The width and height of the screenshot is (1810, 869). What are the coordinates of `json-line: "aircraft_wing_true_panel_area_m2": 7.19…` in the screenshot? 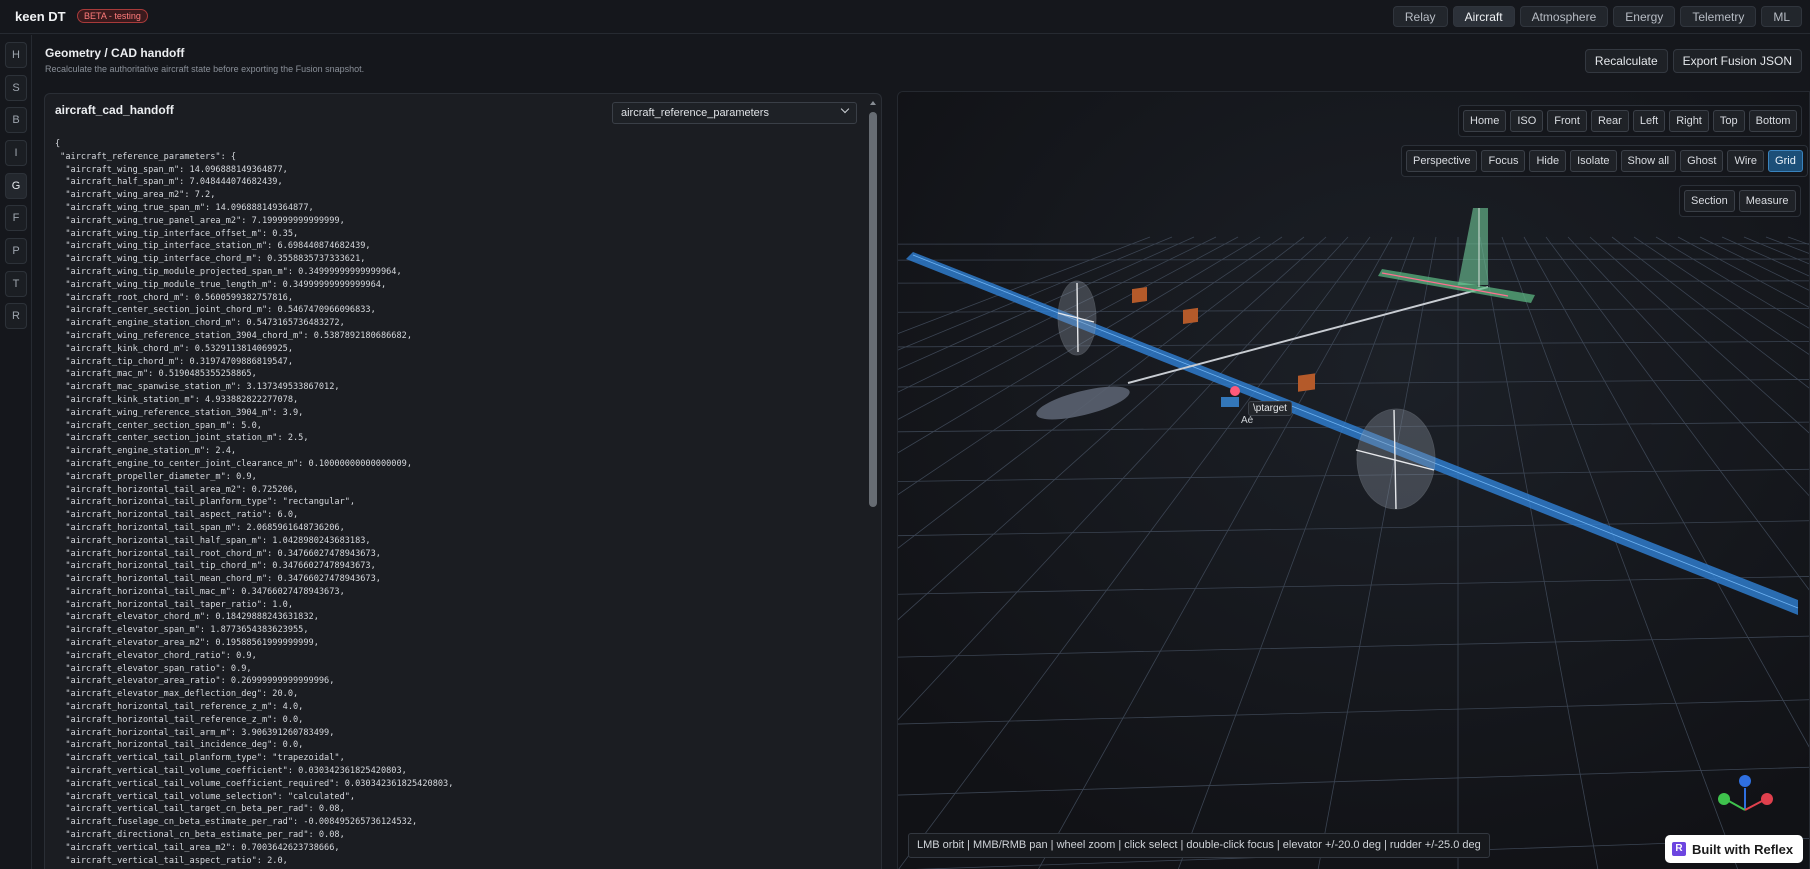 It's located at (200, 220).